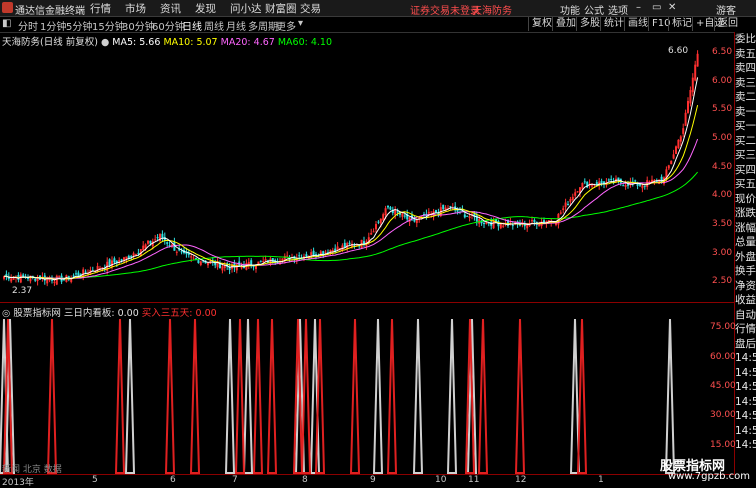  Describe the element at coordinates (28, 25) in the screenshot. I see `period-tick: 分时` at that location.